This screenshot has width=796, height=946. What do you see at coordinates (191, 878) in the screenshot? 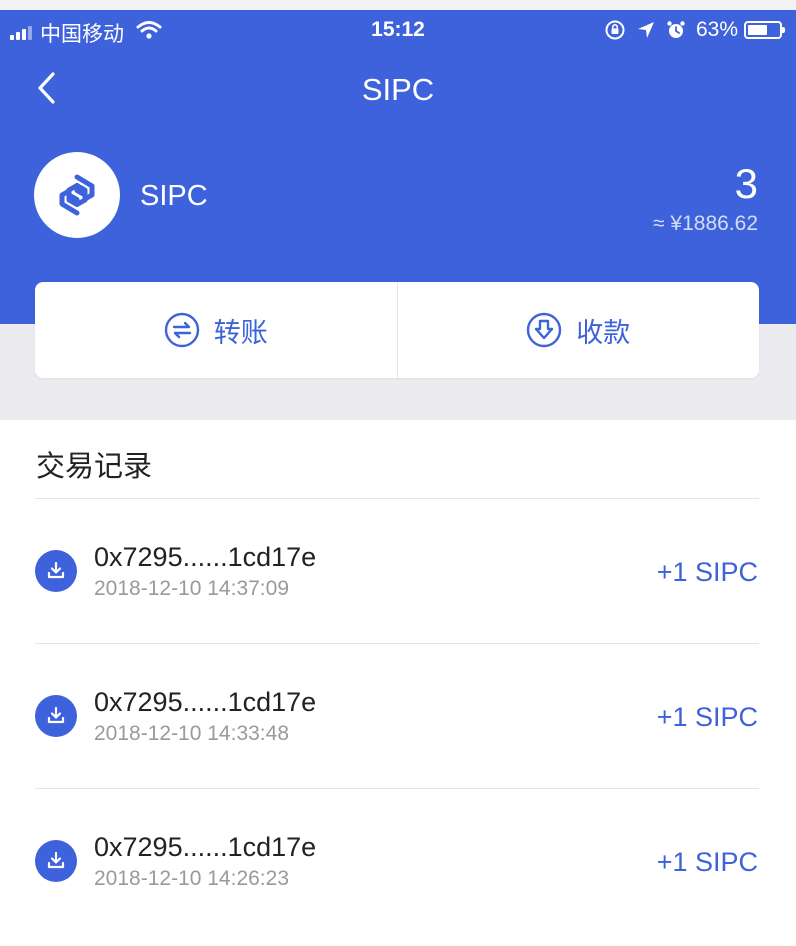
I see `transaction-time: 2018-12-10 14:26:23` at bounding box center [191, 878].